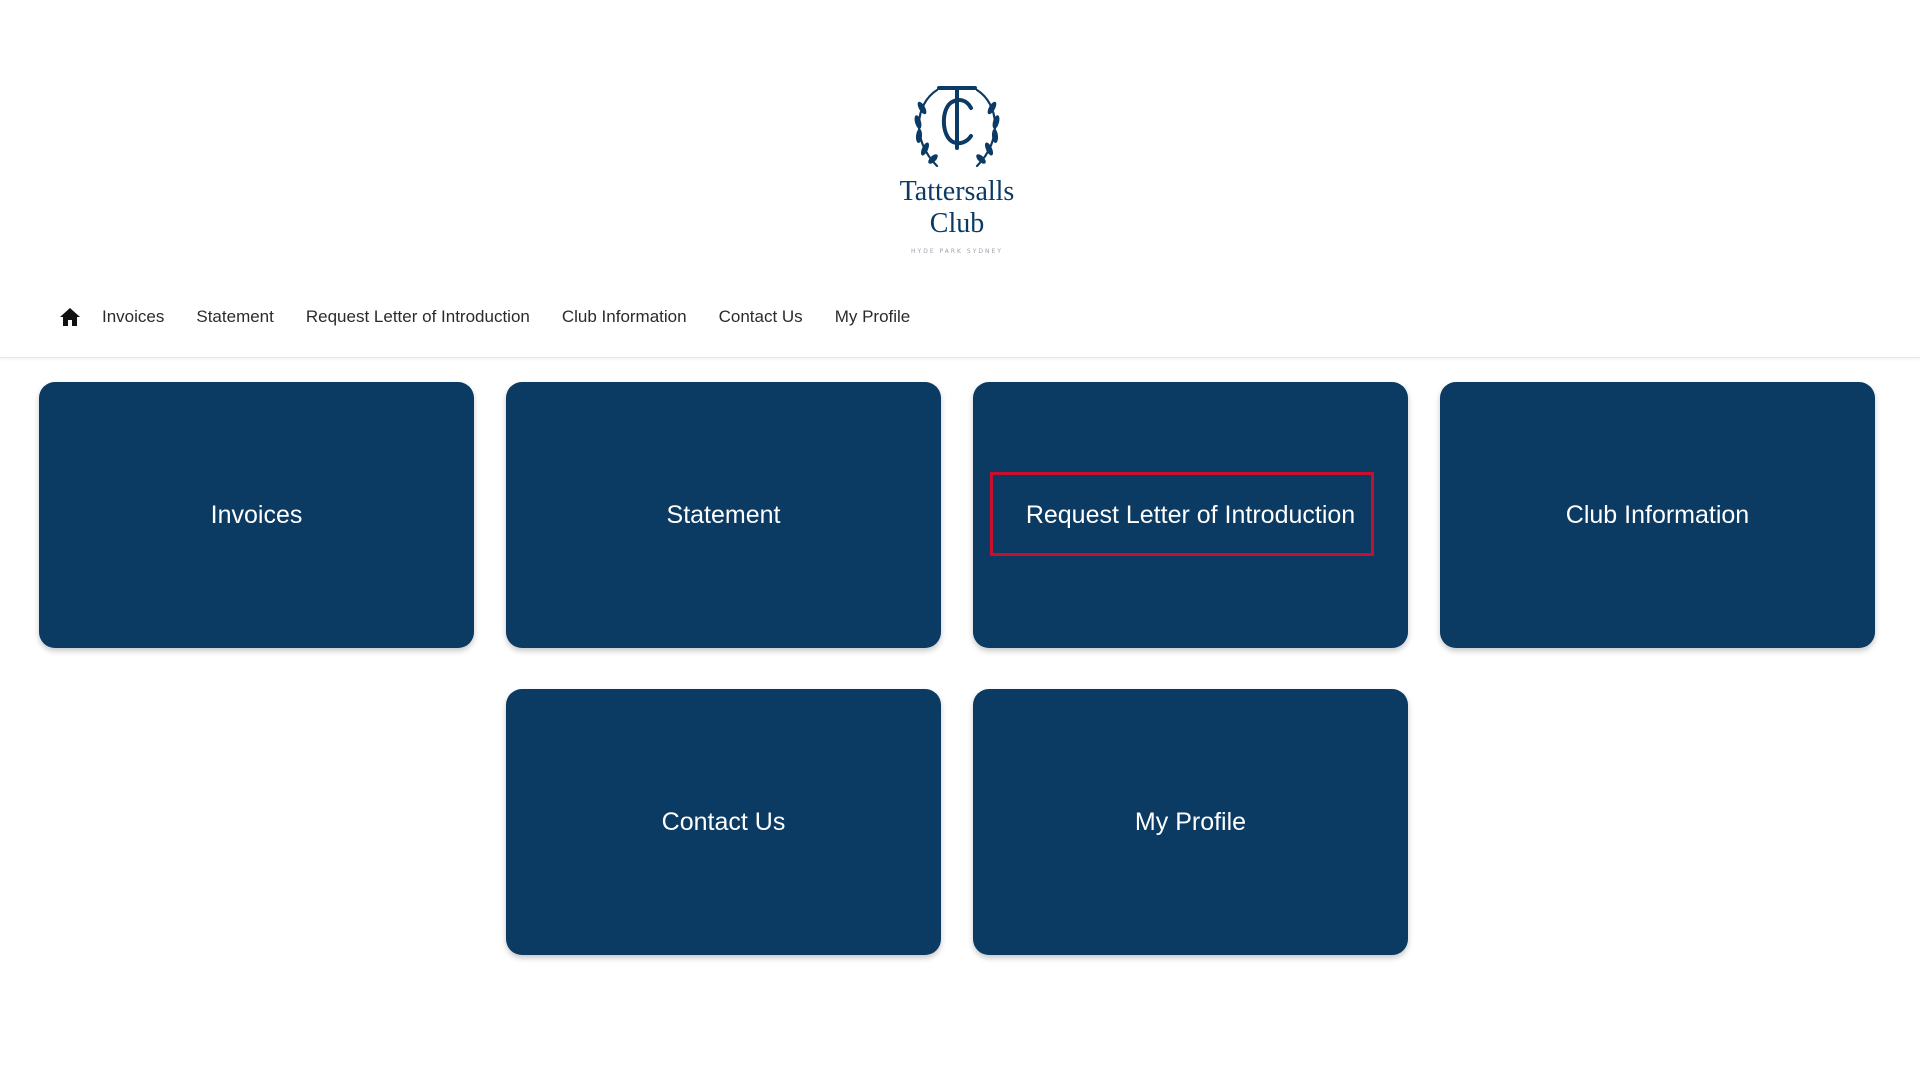  Describe the element at coordinates (873, 317) in the screenshot. I see `nav-link-my-profile: My Profile` at that location.